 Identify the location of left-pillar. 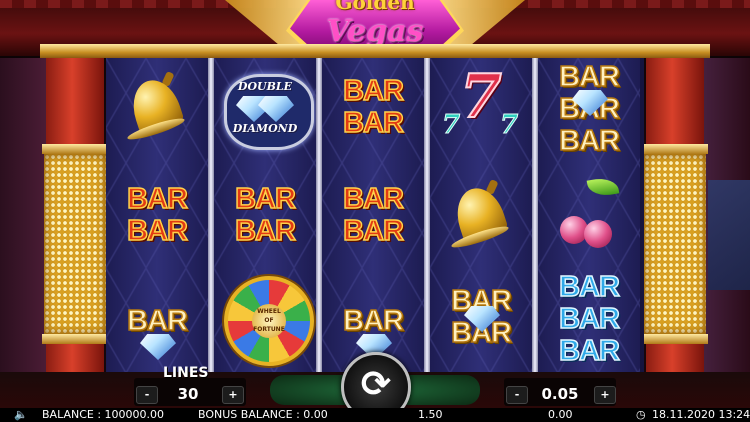
(75, 104).